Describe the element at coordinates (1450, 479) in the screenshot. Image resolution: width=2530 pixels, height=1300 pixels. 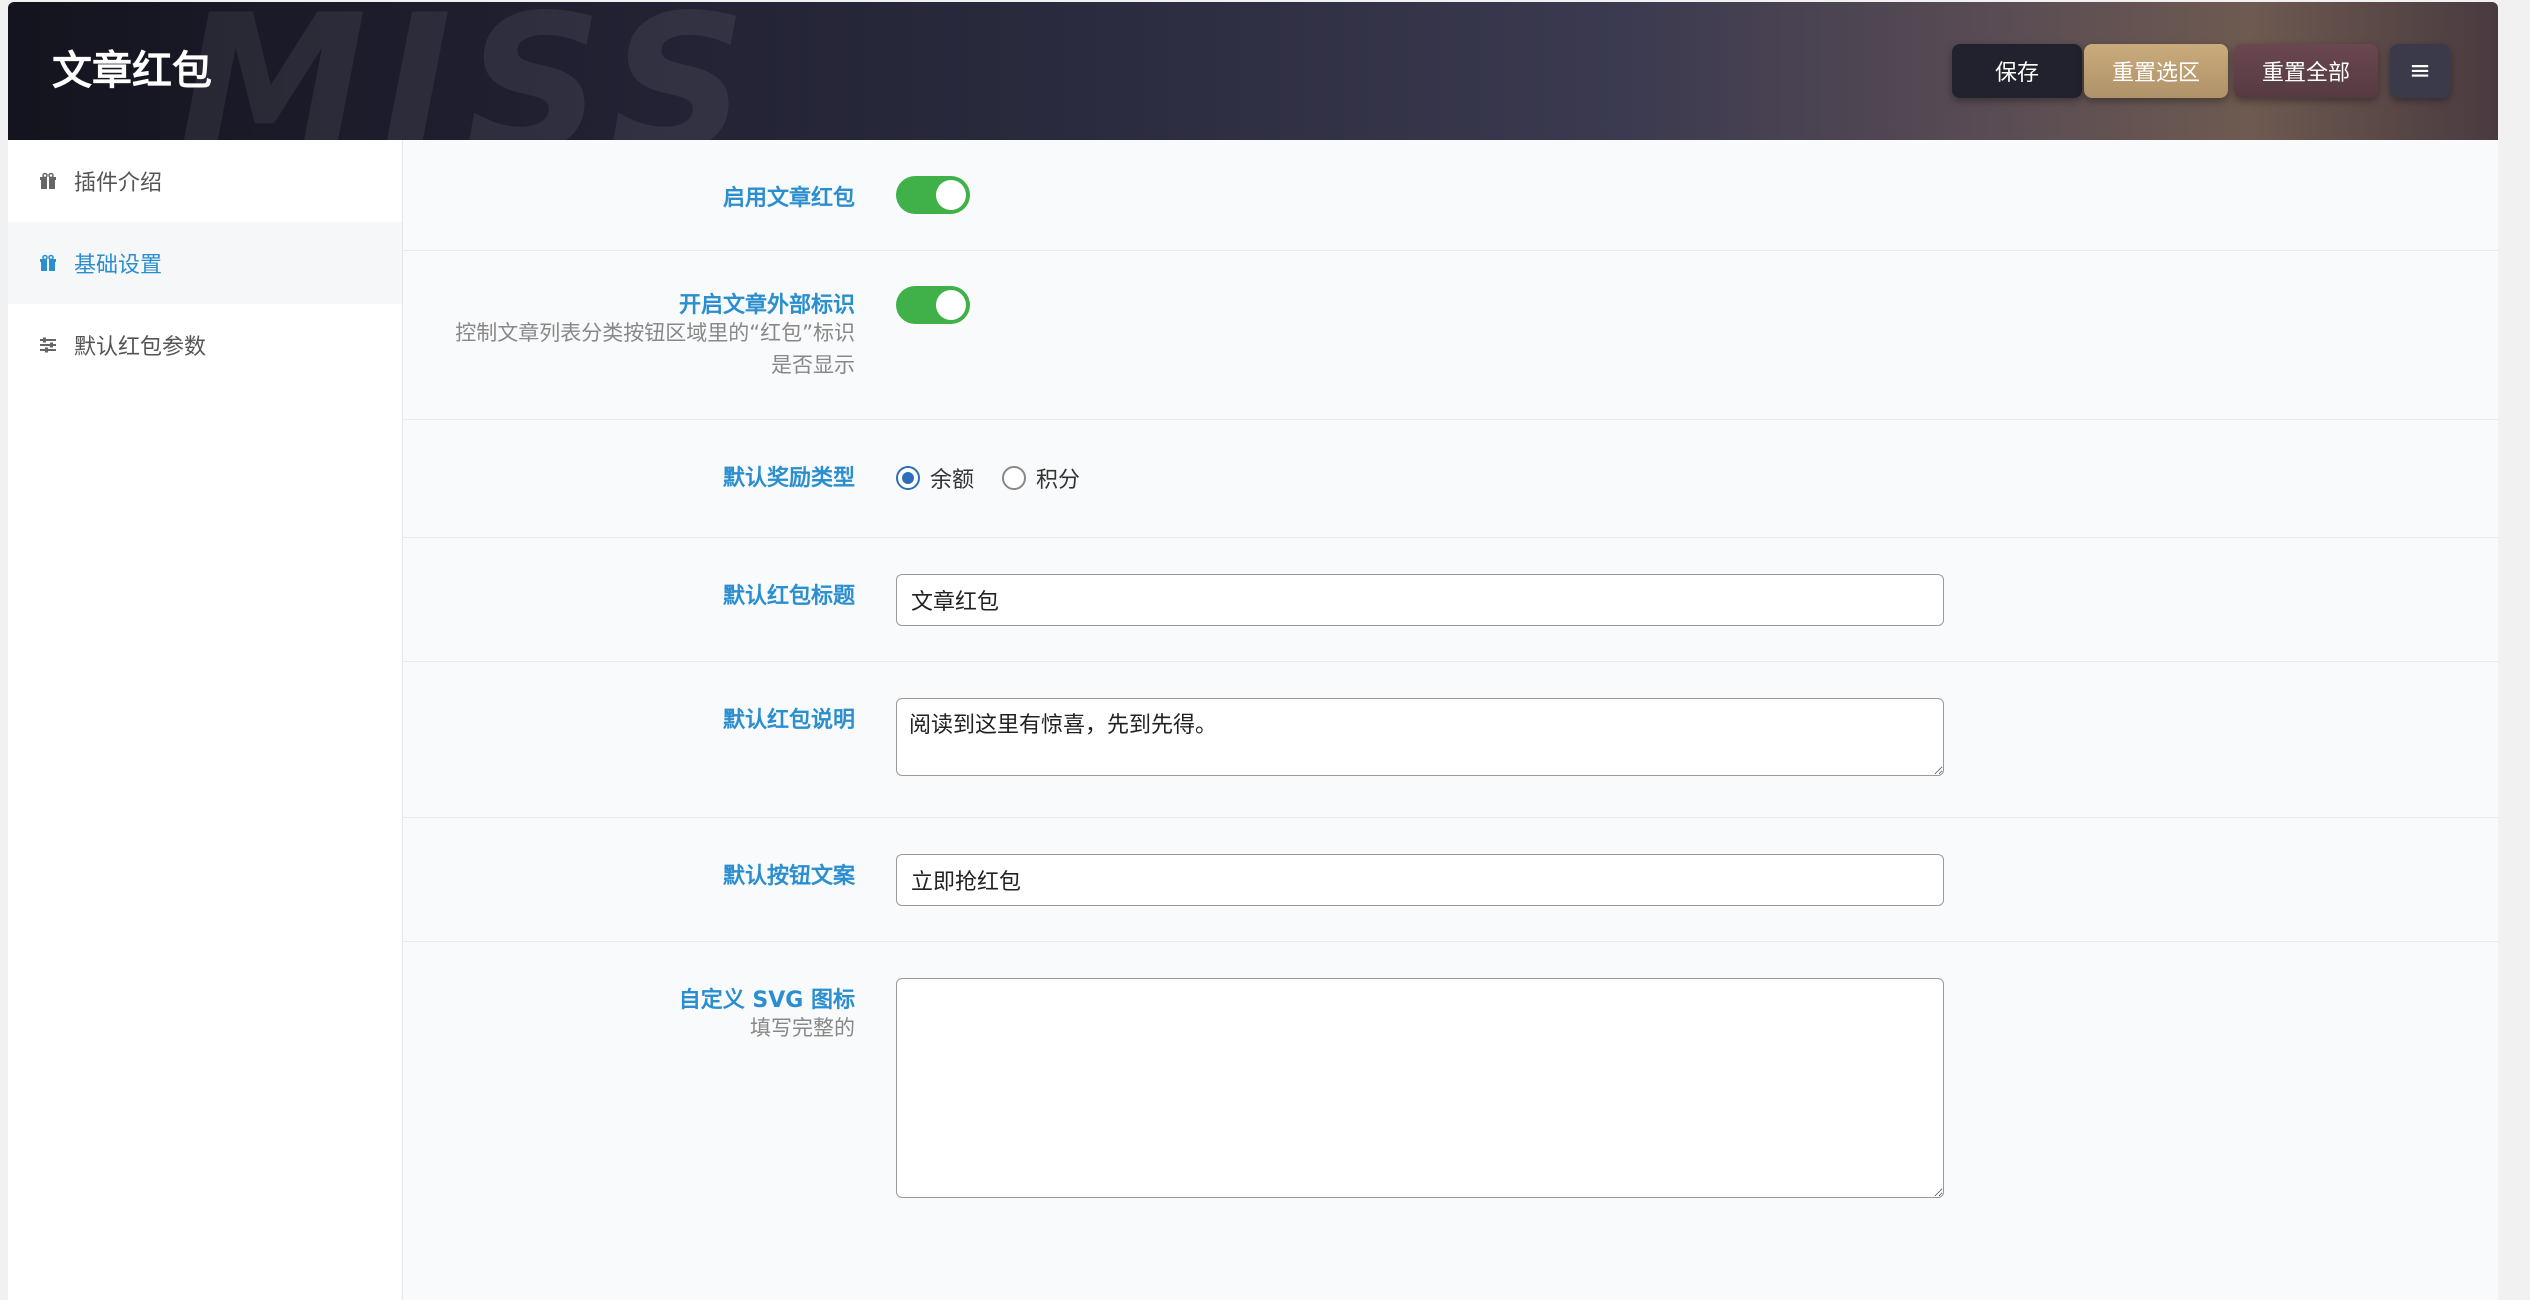
I see `row-reward-type: 默认奖励类型 余额 积分` at that location.